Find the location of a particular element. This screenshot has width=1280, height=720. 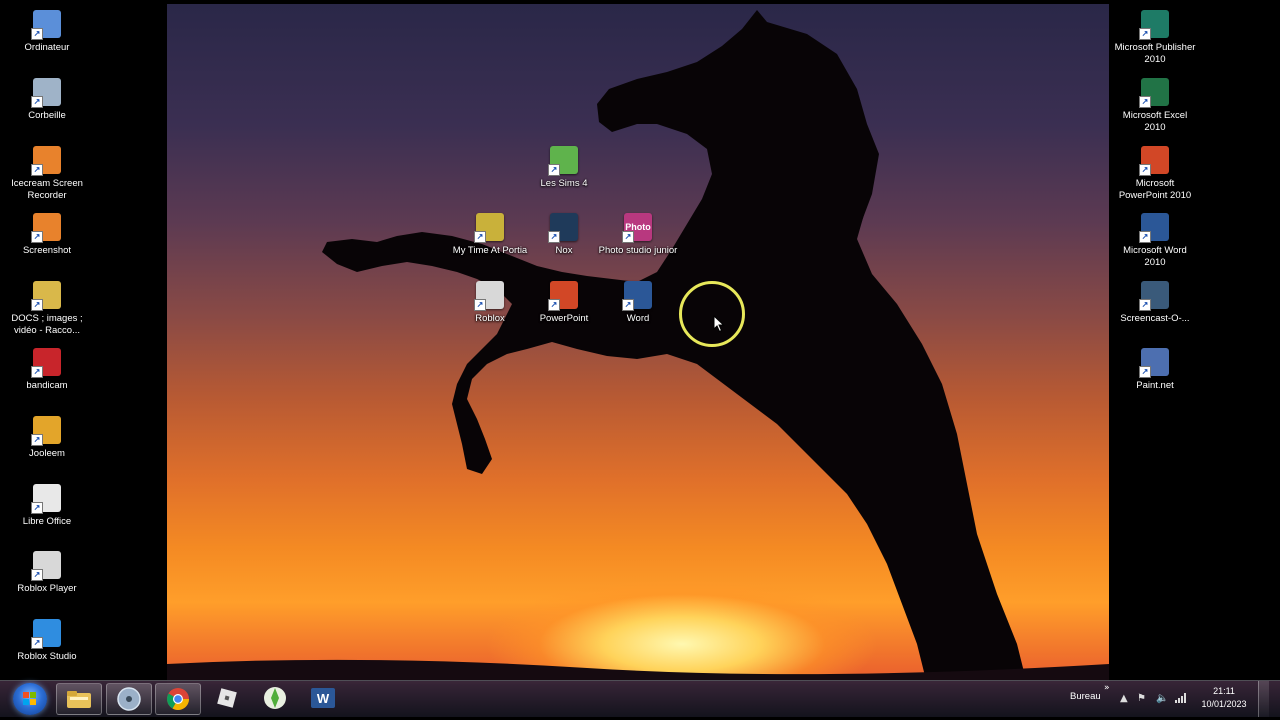

desktop-shortcut-label: Microsoft Word 2010 is located at coordinates (1155, 256).